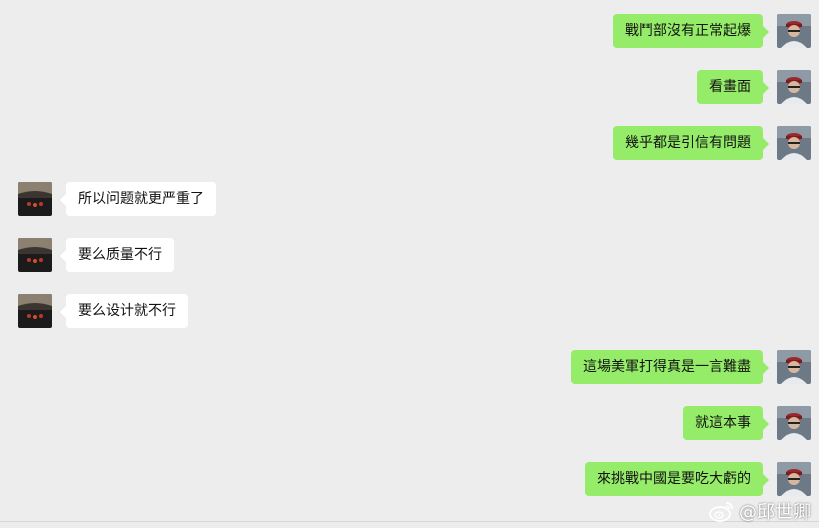  I want to click on outgoing-message-bubble: 戰鬥部沒有正常起爆, so click(691, 31).